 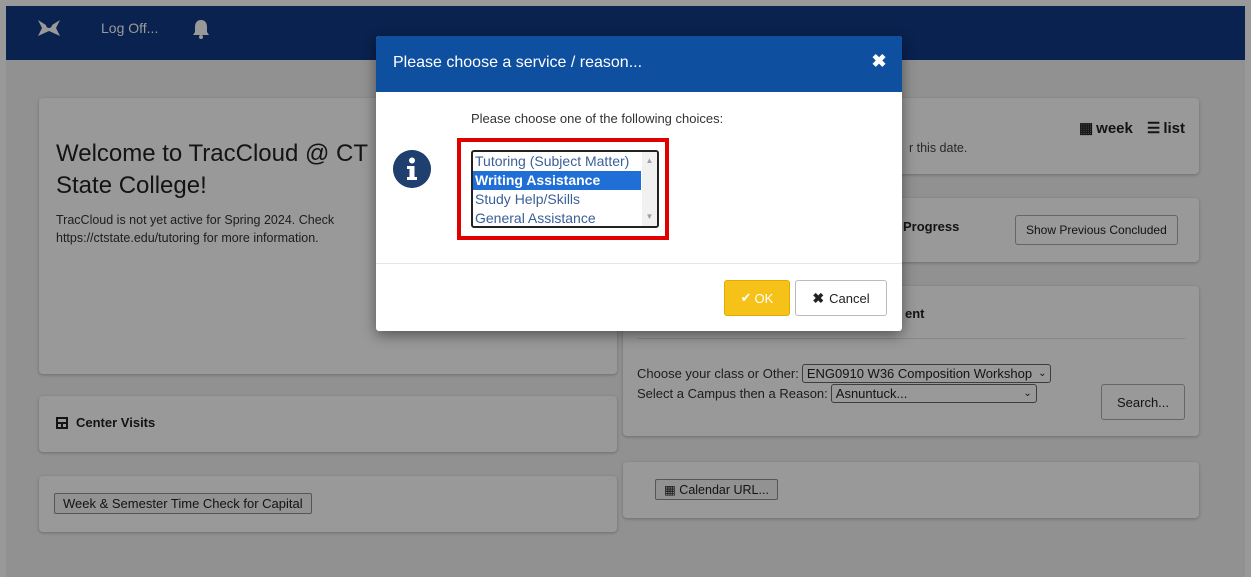 I want to click on info-icon, so click(x=412, y=169).